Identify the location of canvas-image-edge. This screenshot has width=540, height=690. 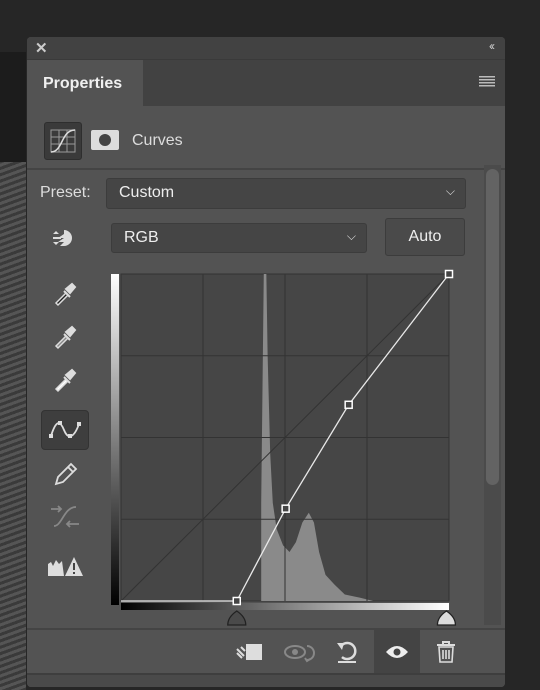
(13, 371).